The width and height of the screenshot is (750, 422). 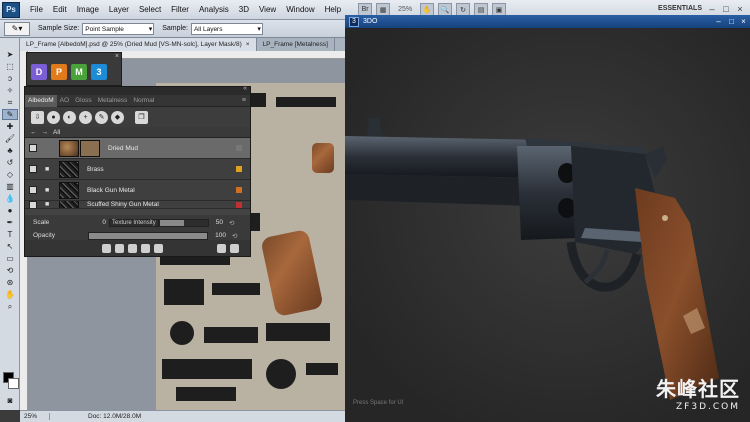 What do you see at coordinates (132, 248) in the screenshot?
I see `new-layer-icon` at bounding box center [132, 248].